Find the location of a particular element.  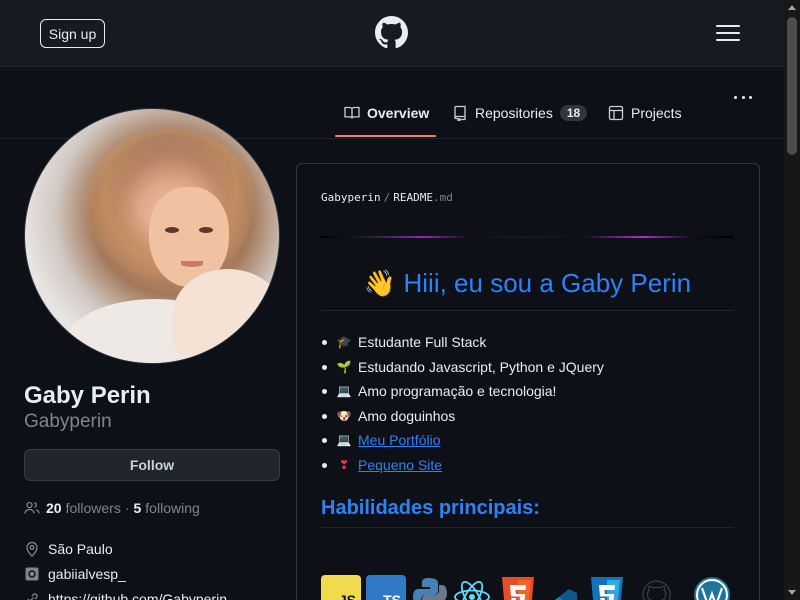

list-item: 🎓 Estudante Full Stack is located at coordinates (463, 342).